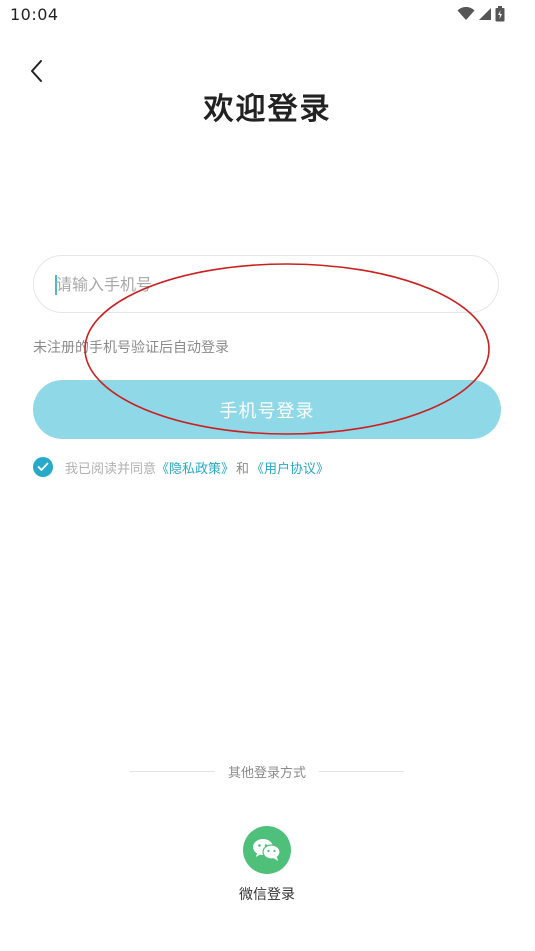  I want to click on divider-line-left, so click(172, 771).